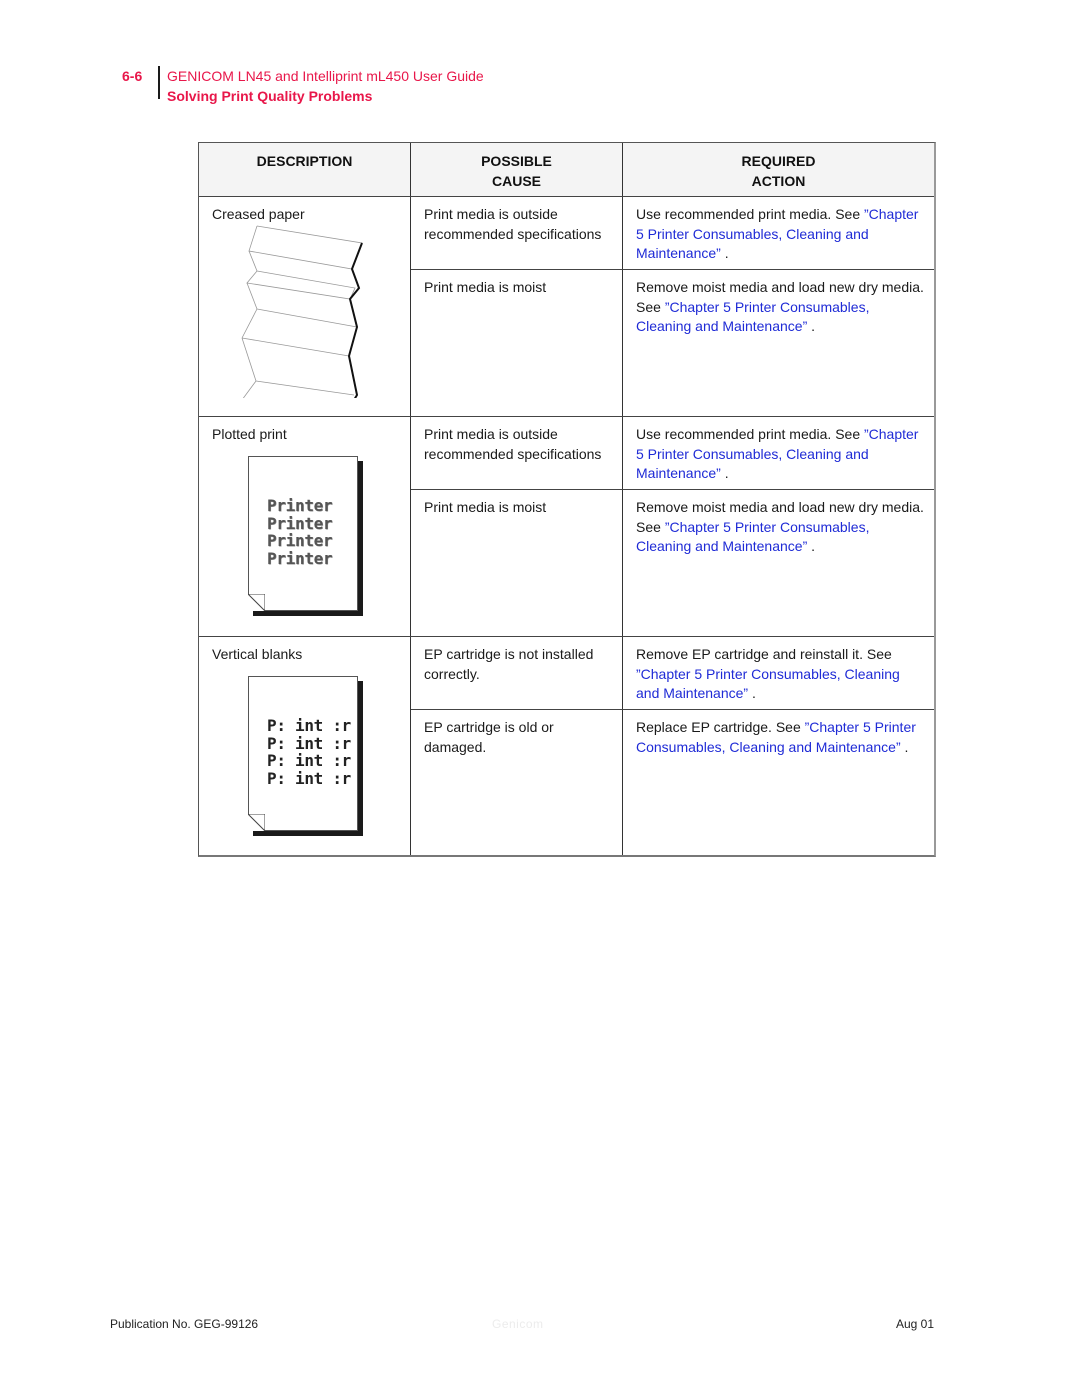 Image resolution: width=1080 pixels, height=1397 pixels. What do you see at coordinates (302, 311) in the screenshot?
I see `creased-paper-icon` at bounding box center [302, 311].